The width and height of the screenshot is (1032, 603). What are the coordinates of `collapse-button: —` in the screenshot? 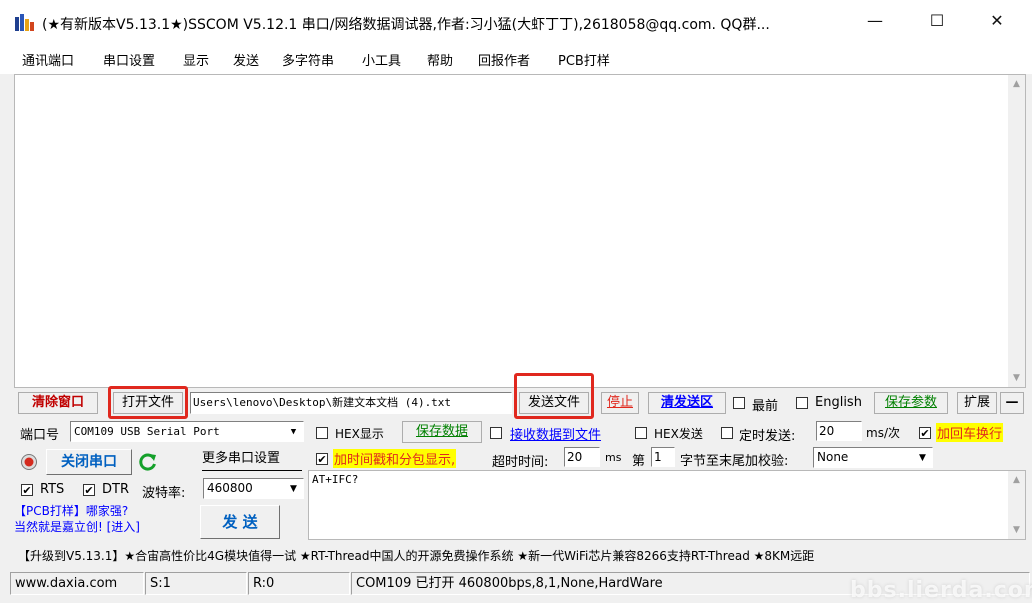 It's located at (1012, 403).